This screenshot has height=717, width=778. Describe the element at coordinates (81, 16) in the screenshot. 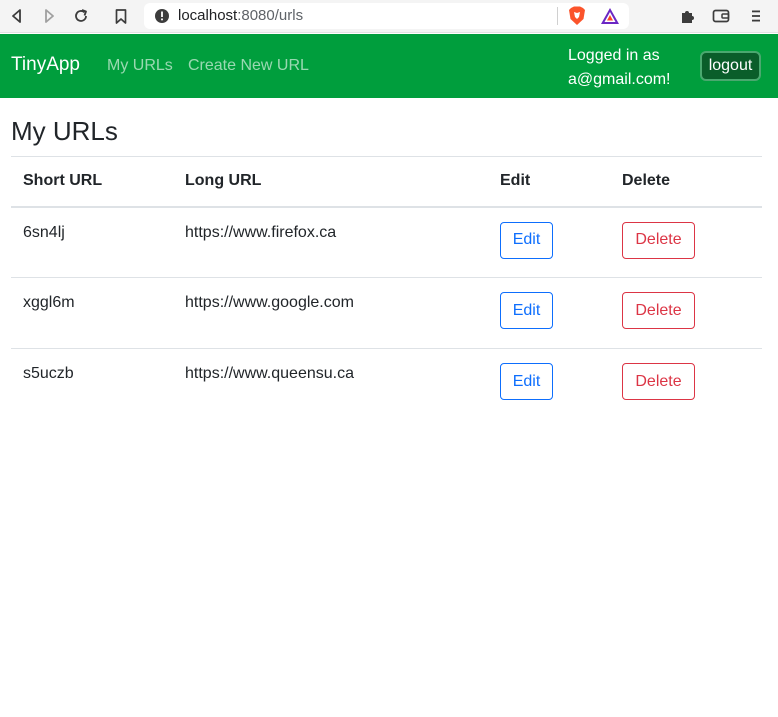

I see `reload-icon` at that location.